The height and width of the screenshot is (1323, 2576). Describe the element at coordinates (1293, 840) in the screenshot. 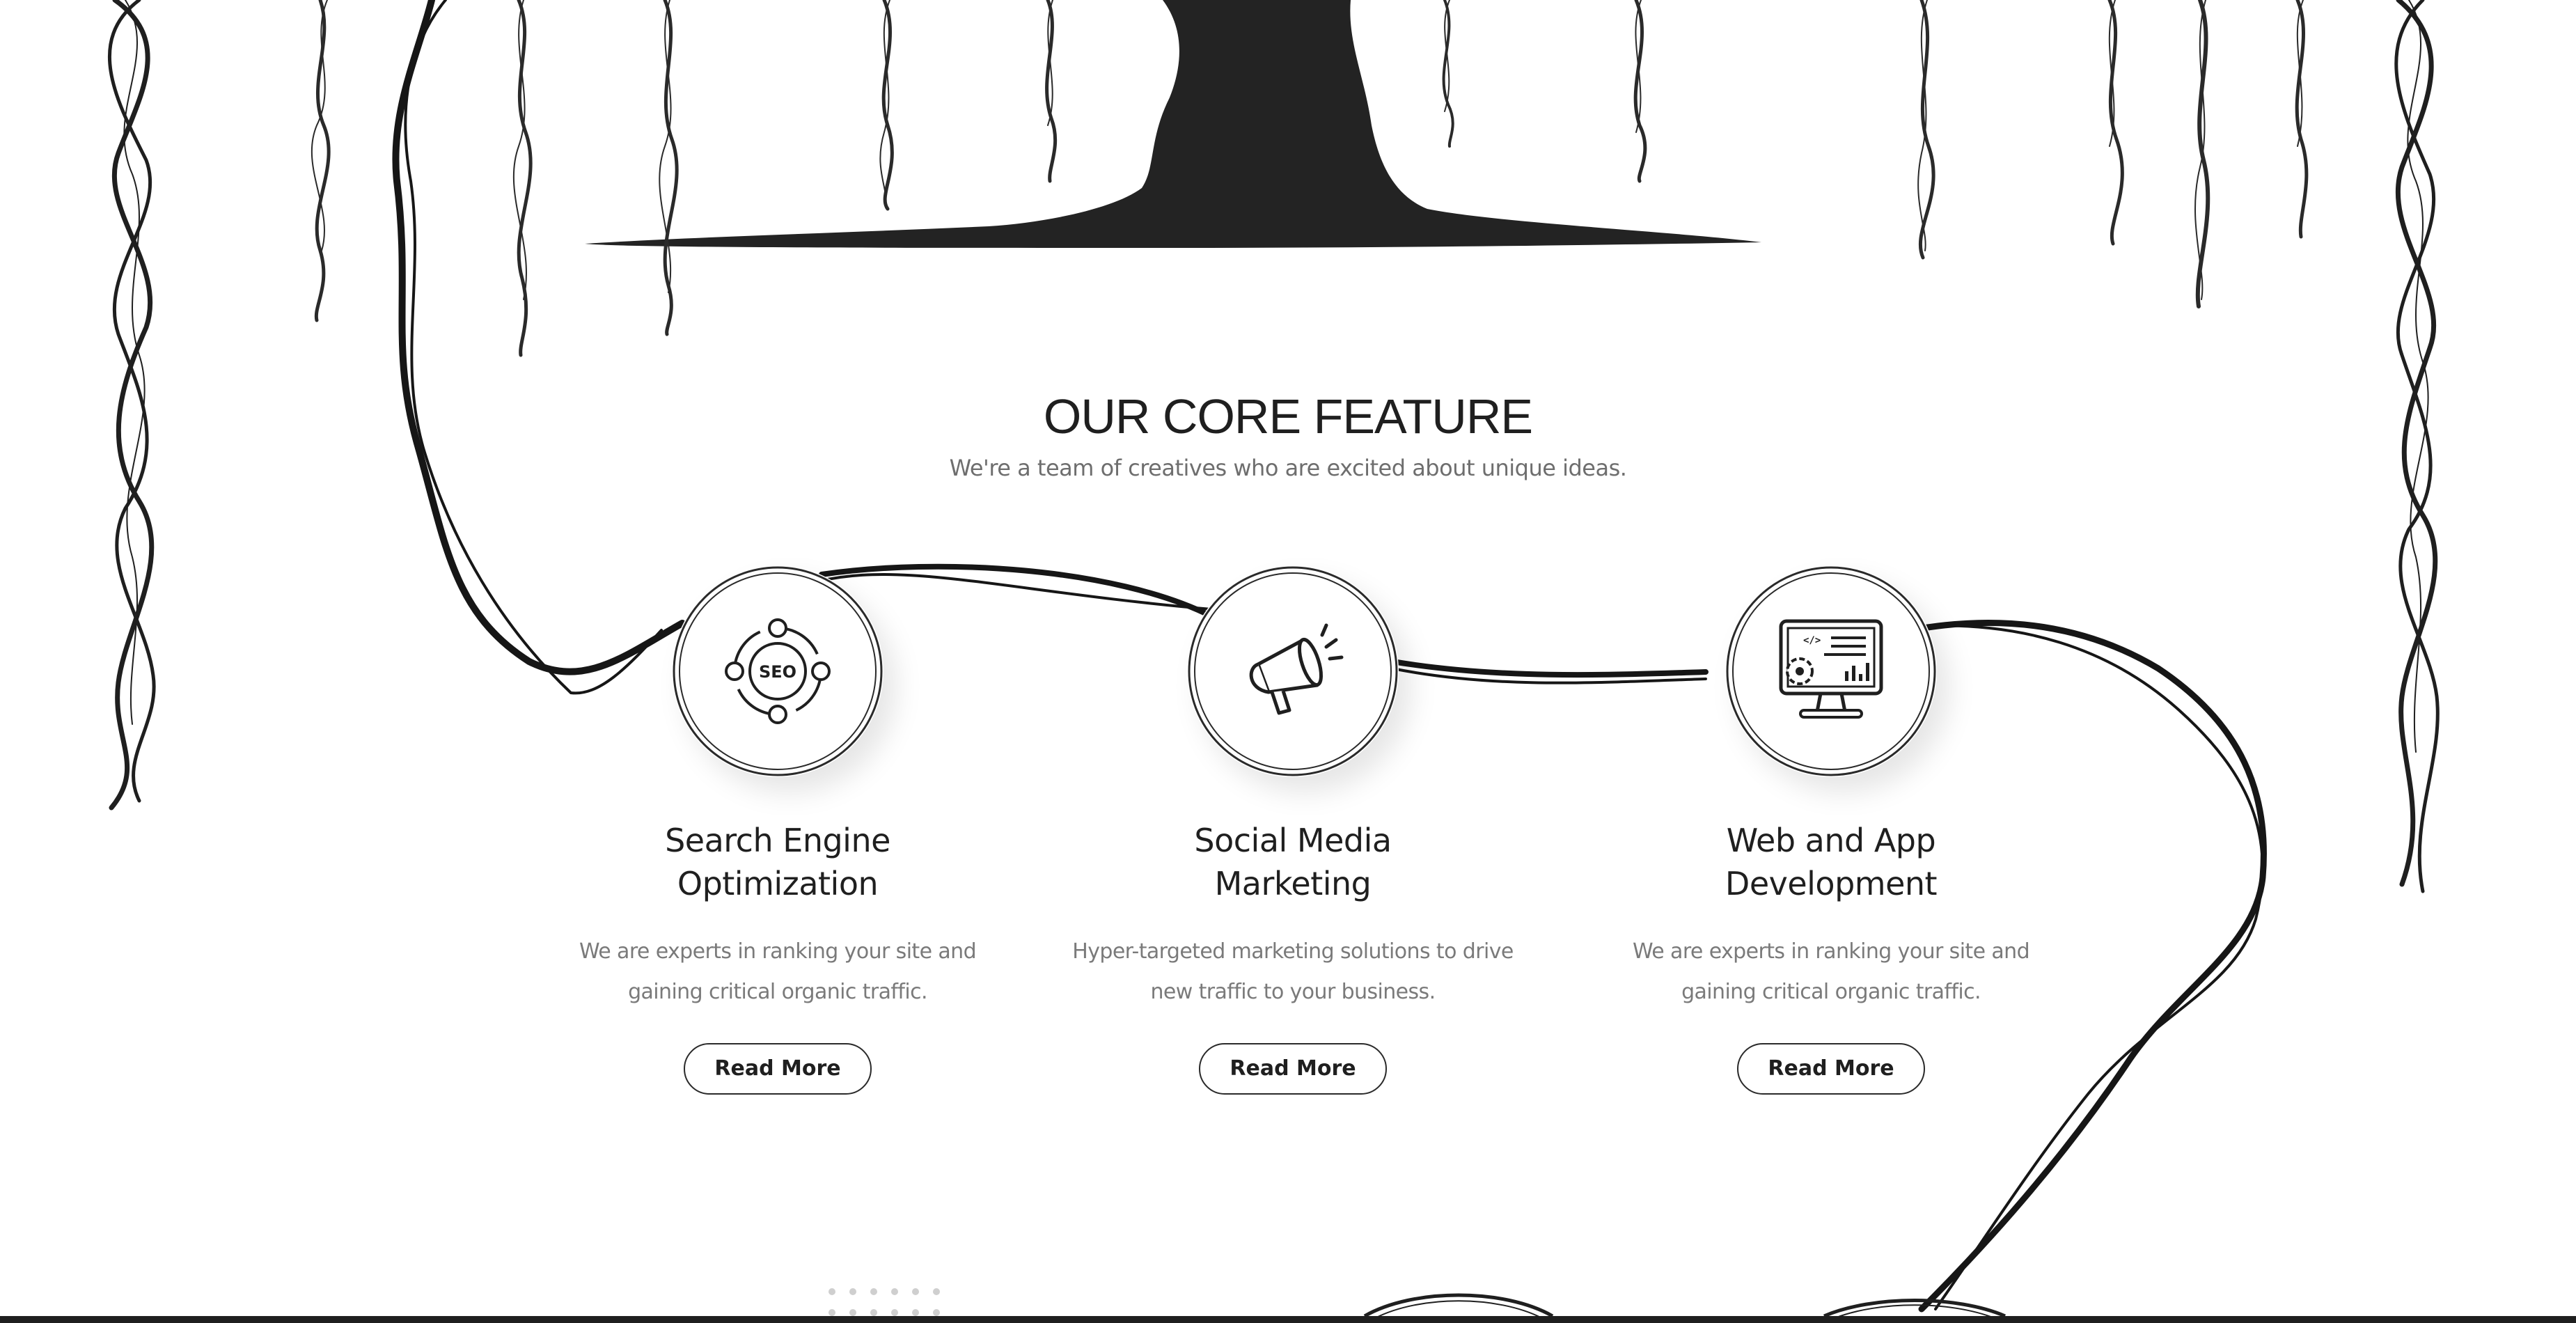

I see `feature-title-line1: Social Media` at that location.